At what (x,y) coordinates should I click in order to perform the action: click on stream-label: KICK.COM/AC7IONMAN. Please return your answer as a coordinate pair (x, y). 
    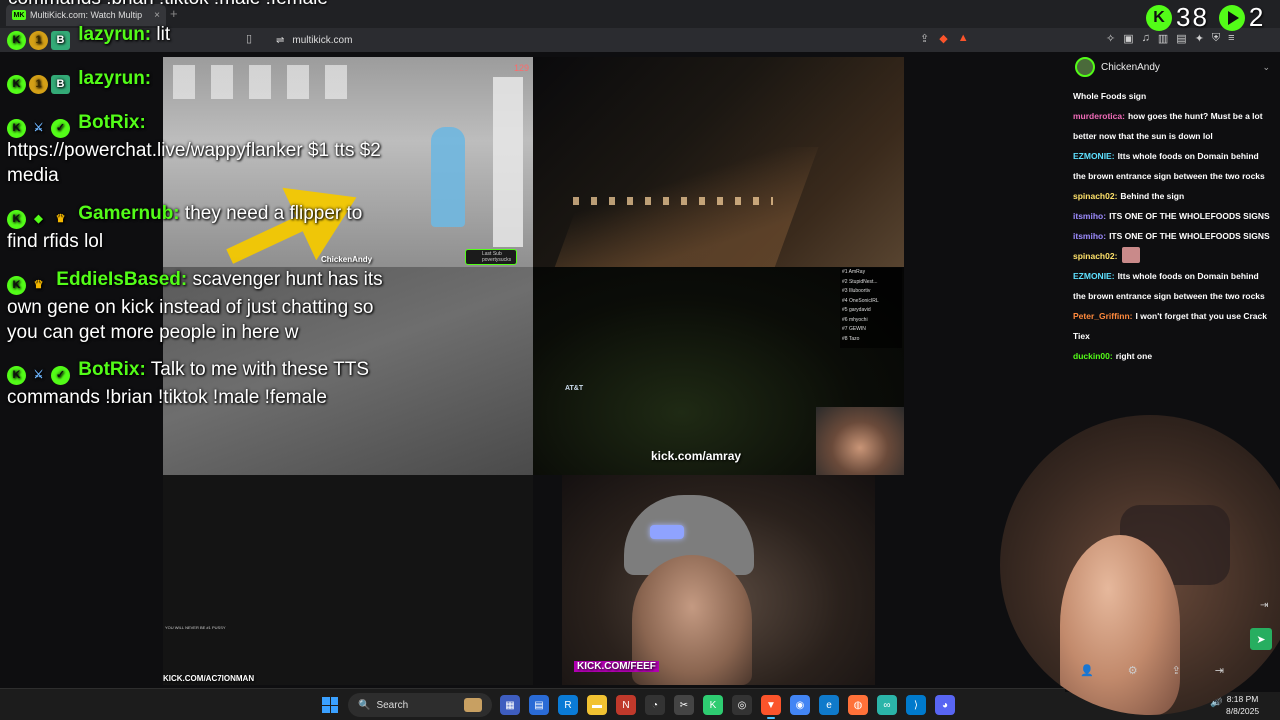
    Looking at the image, I should click on (209, 678).